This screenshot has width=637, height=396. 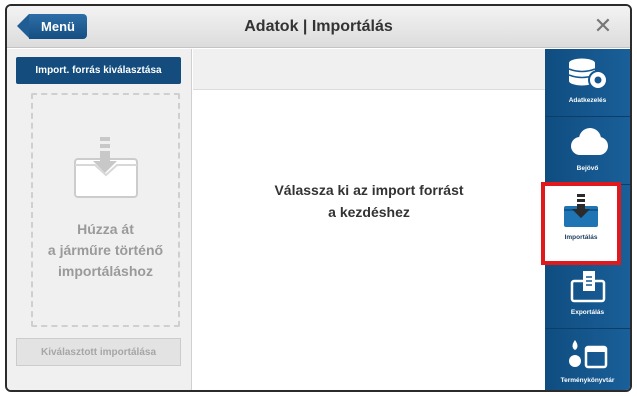 What do you see at coordinates (588, 142) in the screenshot?
I see `cloud-icon` at bounding box center [588, 142].